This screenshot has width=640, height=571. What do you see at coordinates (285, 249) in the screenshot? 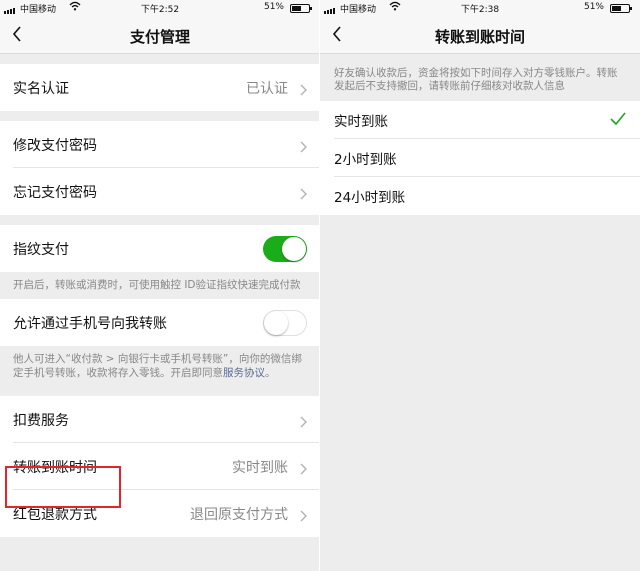
I see `fingerprint-pay-toggle` at bounding box center [285, 249].